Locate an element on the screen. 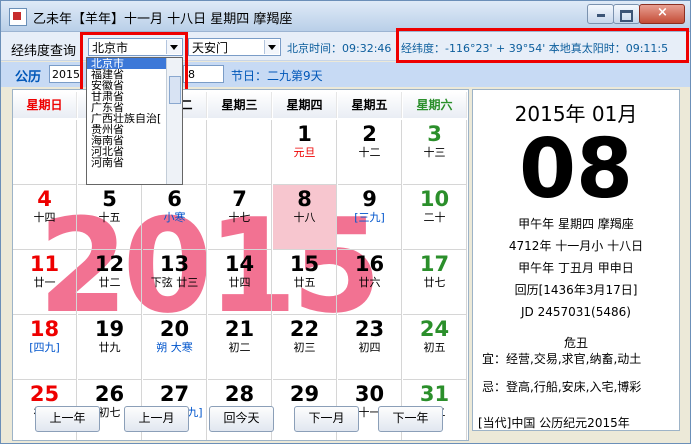 The height and width of the screenshot is (444, 691). lunar-date: 下弦 廿三 is located at coordinates (174, 282).